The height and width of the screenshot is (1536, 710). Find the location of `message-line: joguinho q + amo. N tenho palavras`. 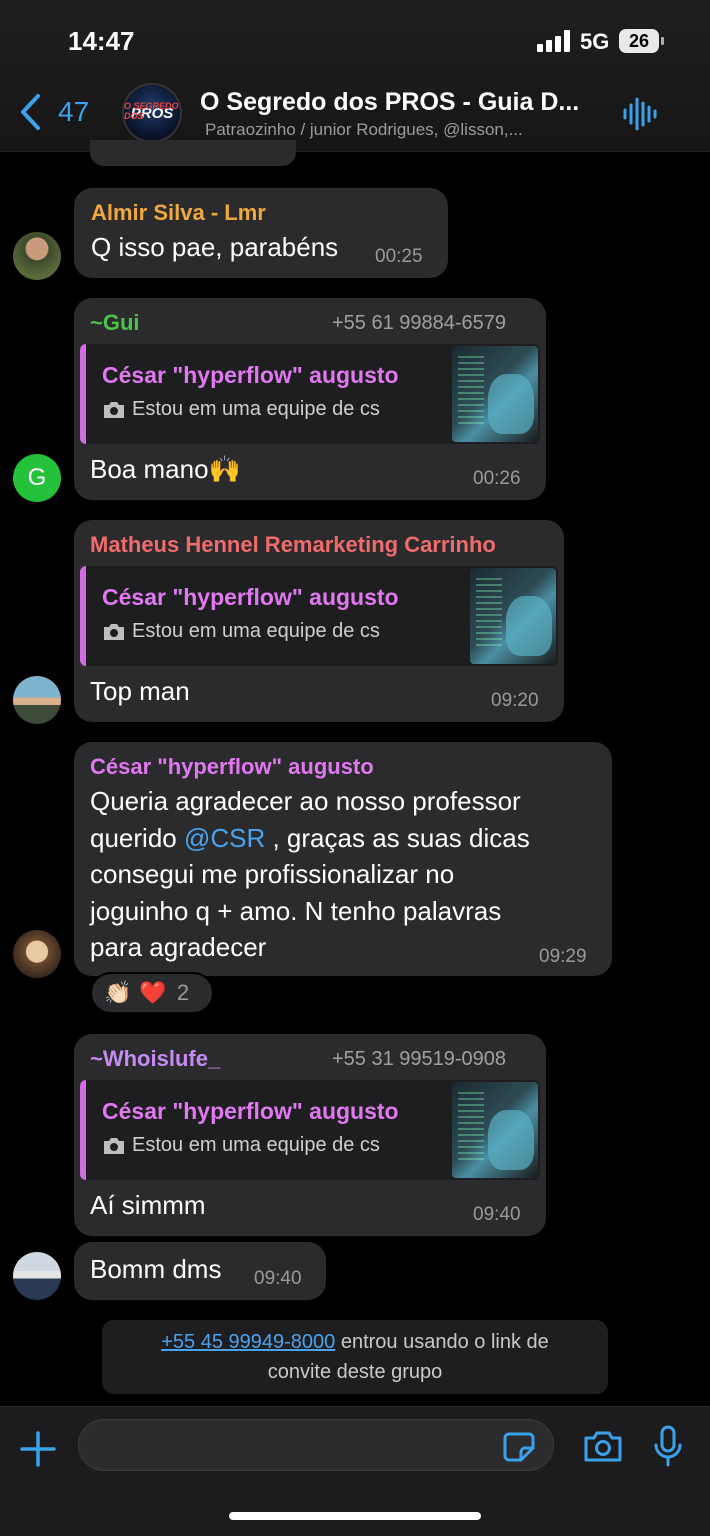

message-line: joguinho q + amo. N tenho palavras is located at coordinates (296, 910).